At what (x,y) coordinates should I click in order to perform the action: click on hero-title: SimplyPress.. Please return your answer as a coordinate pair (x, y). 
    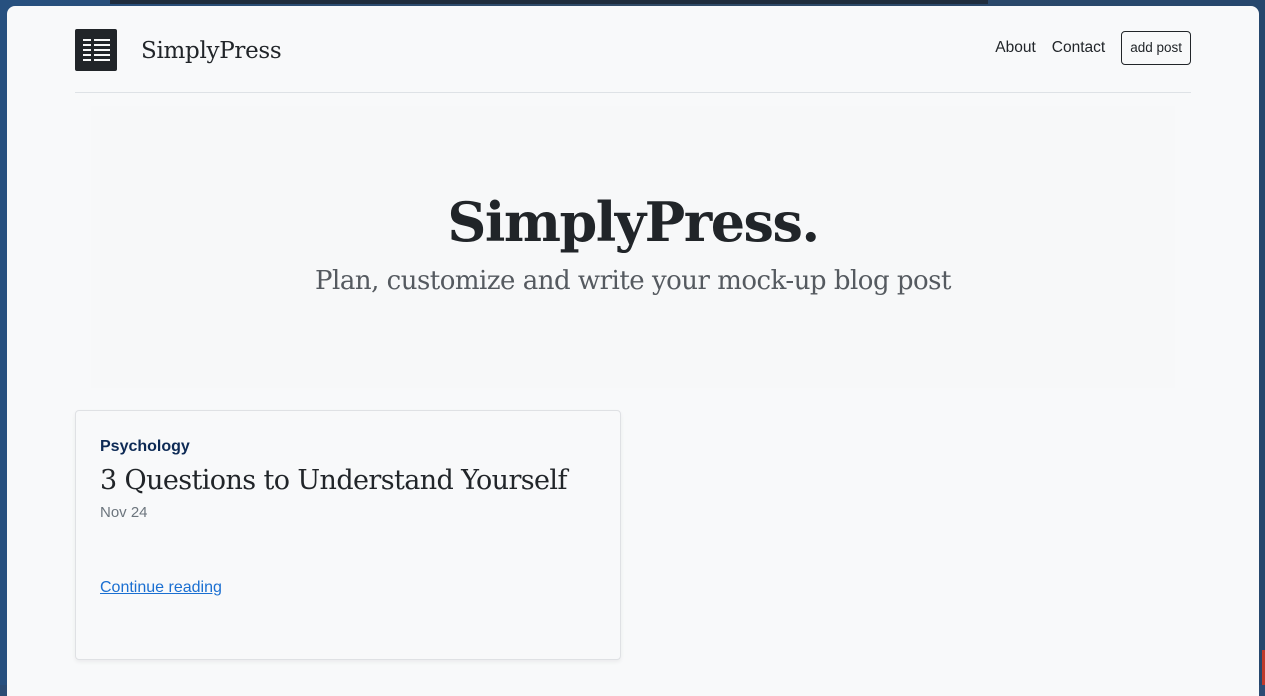
    Looking at the image, I should click on (633, 222).